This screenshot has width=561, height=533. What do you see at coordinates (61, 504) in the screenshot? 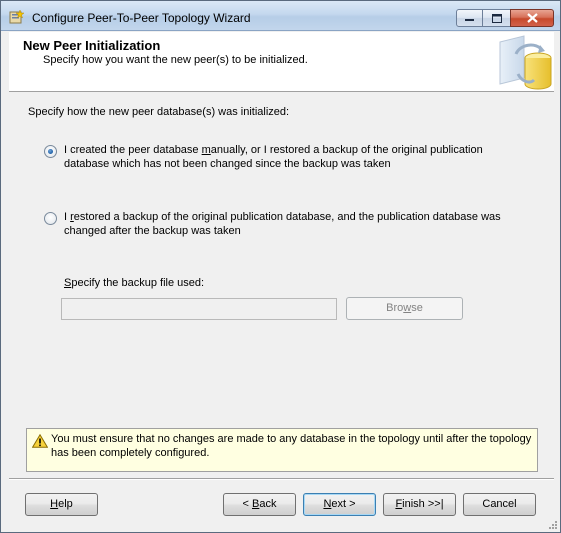
I see `help-button: Help` at bounding box center [61, 504].